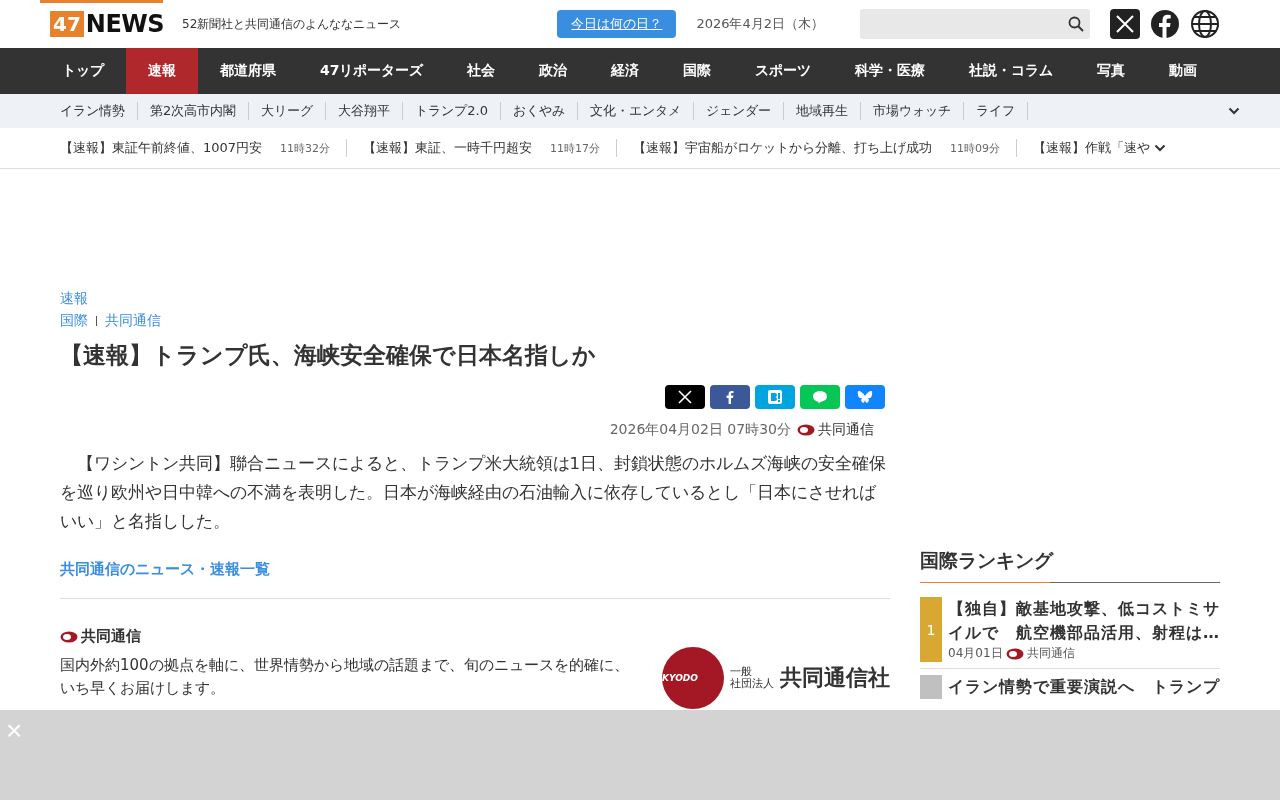  Describe the element at coordinates (775, 397) in the screenshot. I see `bookmark-b-icon` at that location.